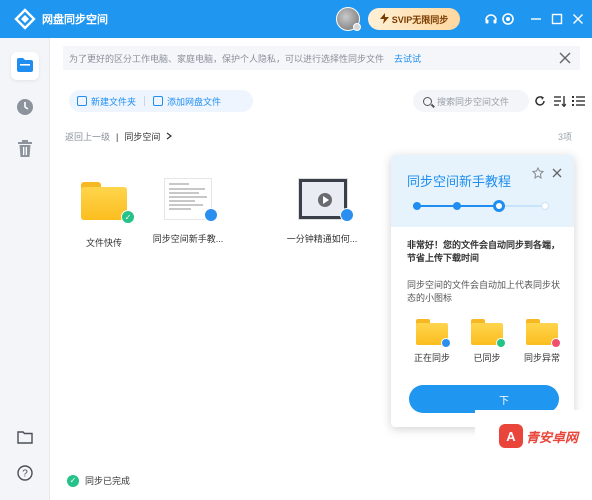 Image resolution: width=592 pixels, height=500 pixels. Describe the element at coordinates (194, 101) in the screenshot. I see `add-file-label: 添加网盘文件` at that location.